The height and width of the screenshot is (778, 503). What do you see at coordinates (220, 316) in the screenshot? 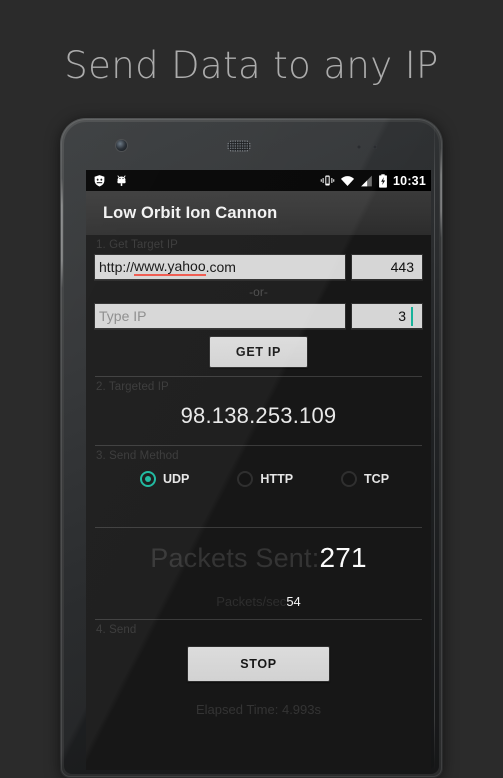
I see `ip-input: Type IP` at bounding box center [220, 316].